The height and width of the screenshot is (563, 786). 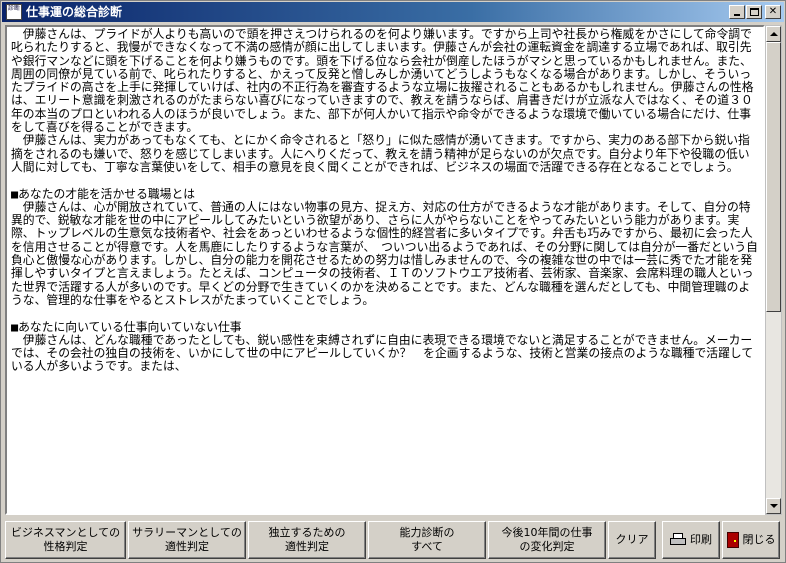 I want to click on ability-diagnosis-label: 能力診断の すべて, so click(x=427, y=539).